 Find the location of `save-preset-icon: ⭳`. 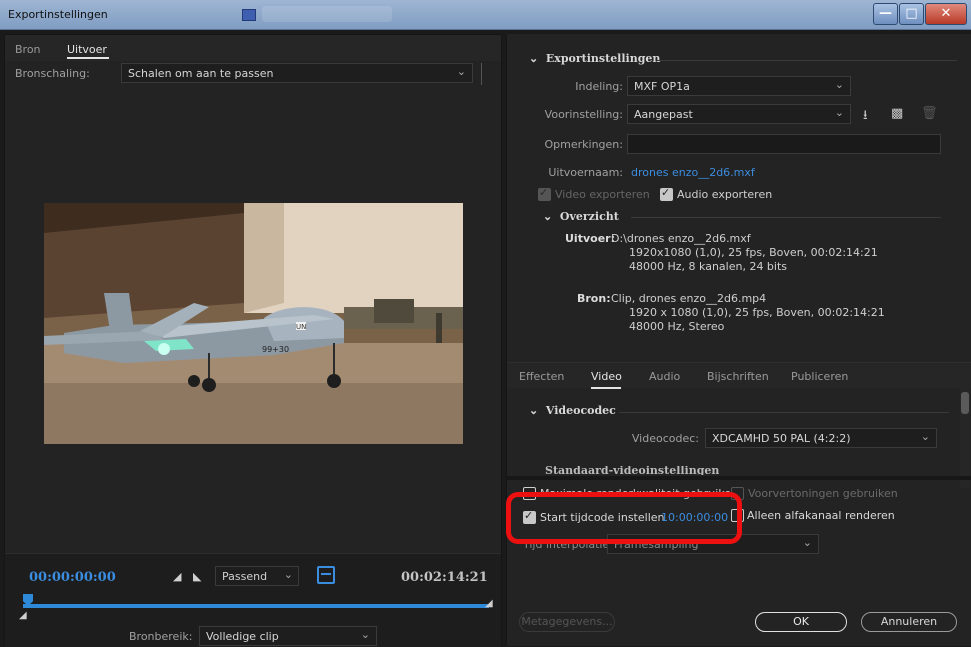

save-preset-icon: ⭳ is located at coordinates (865, 117).